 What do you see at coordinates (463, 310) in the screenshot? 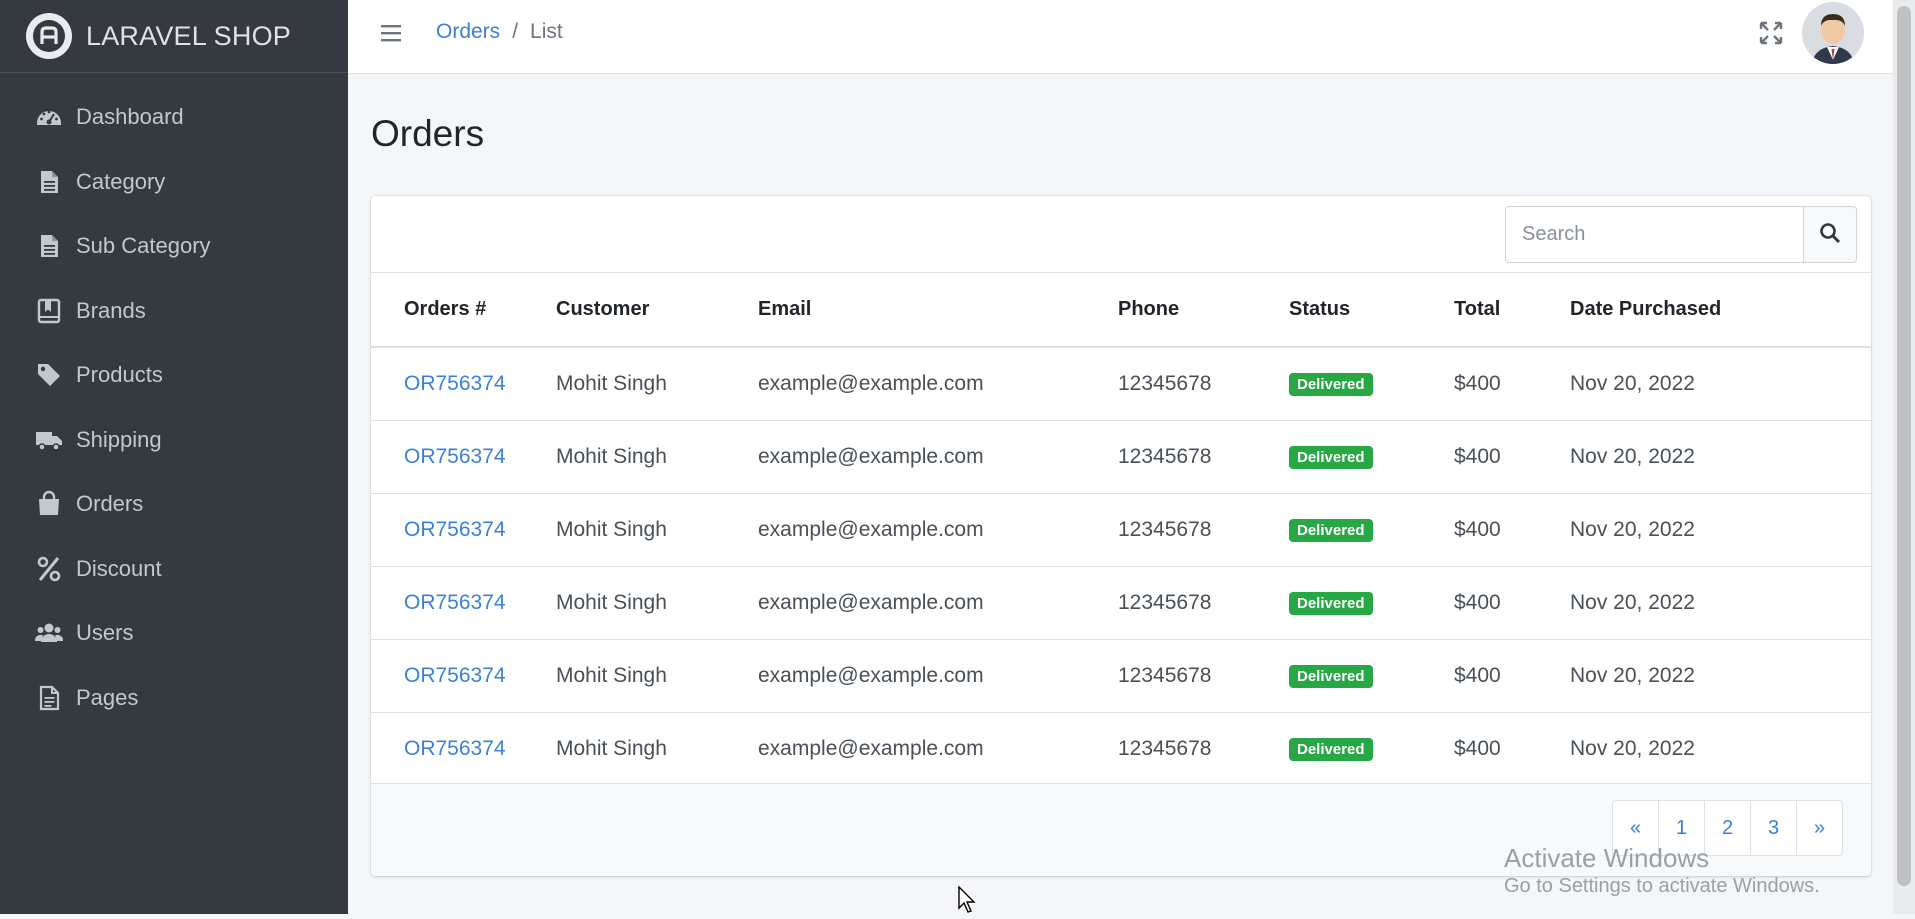
I see `column-header-order: Orders #` at bounding box center [463, 310].